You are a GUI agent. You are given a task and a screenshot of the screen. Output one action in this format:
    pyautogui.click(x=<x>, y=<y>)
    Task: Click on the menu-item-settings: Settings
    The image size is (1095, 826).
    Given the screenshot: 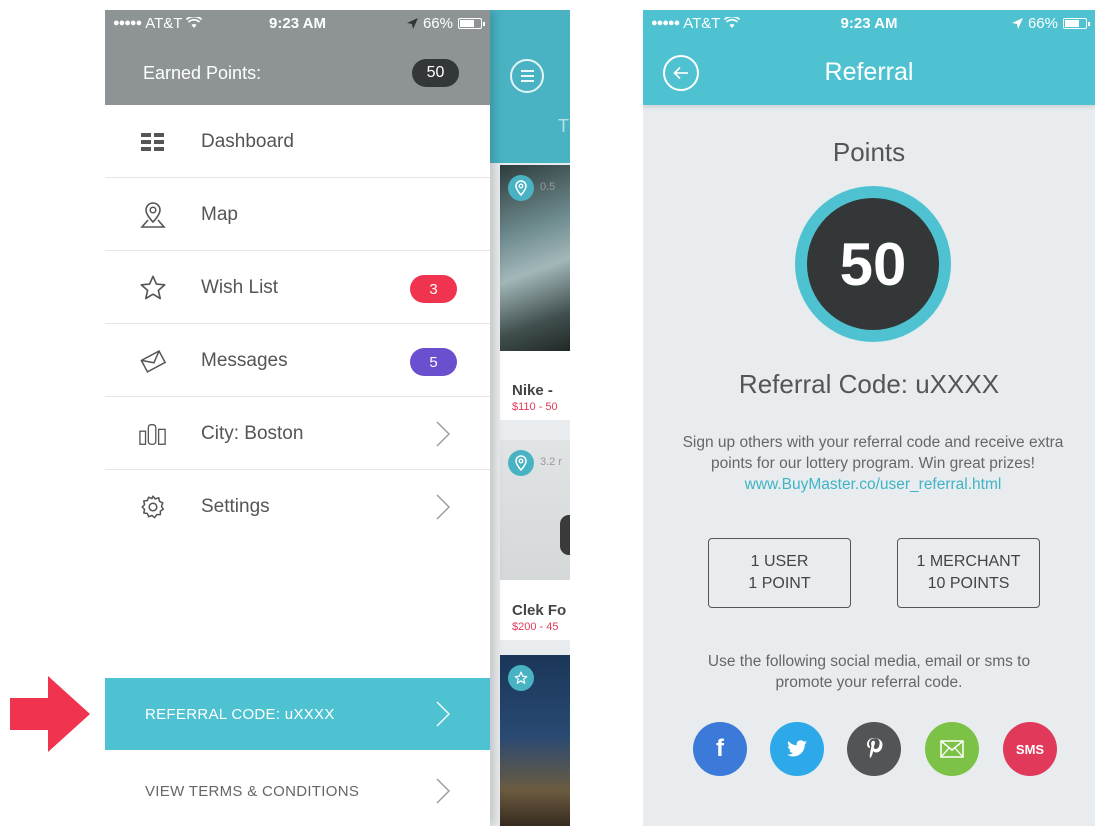 What is the action you would take?
    pyautogui.click(x=297, y=506)
    